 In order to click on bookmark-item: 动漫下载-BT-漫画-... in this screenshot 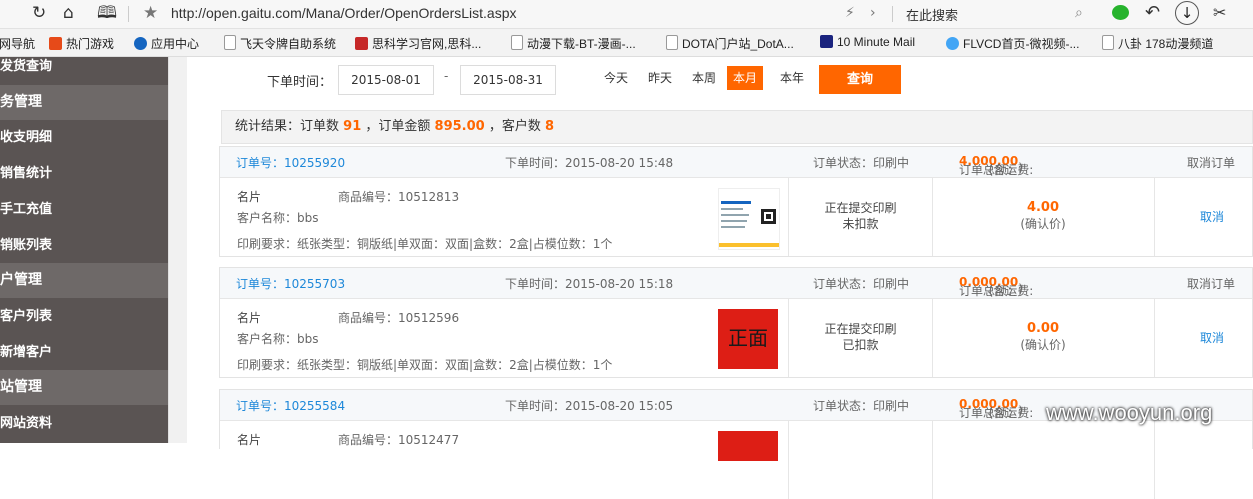, I will do `click(573, 43)`.